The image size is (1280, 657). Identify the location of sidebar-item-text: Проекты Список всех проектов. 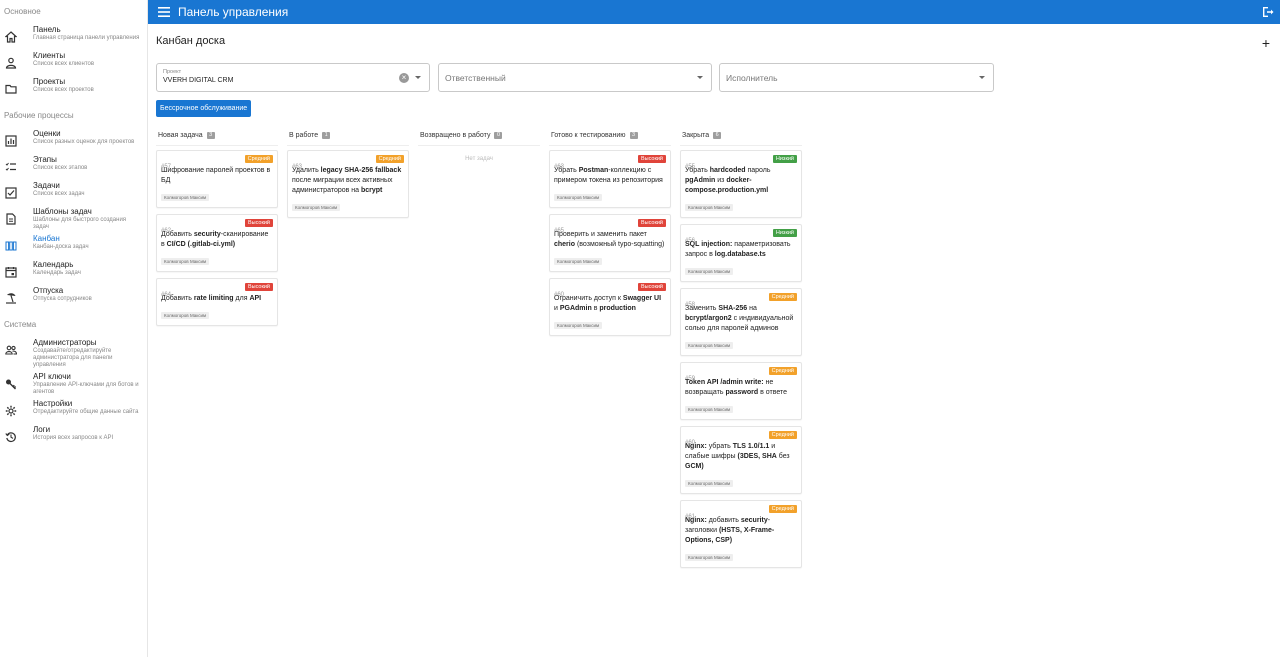
(87, 85).